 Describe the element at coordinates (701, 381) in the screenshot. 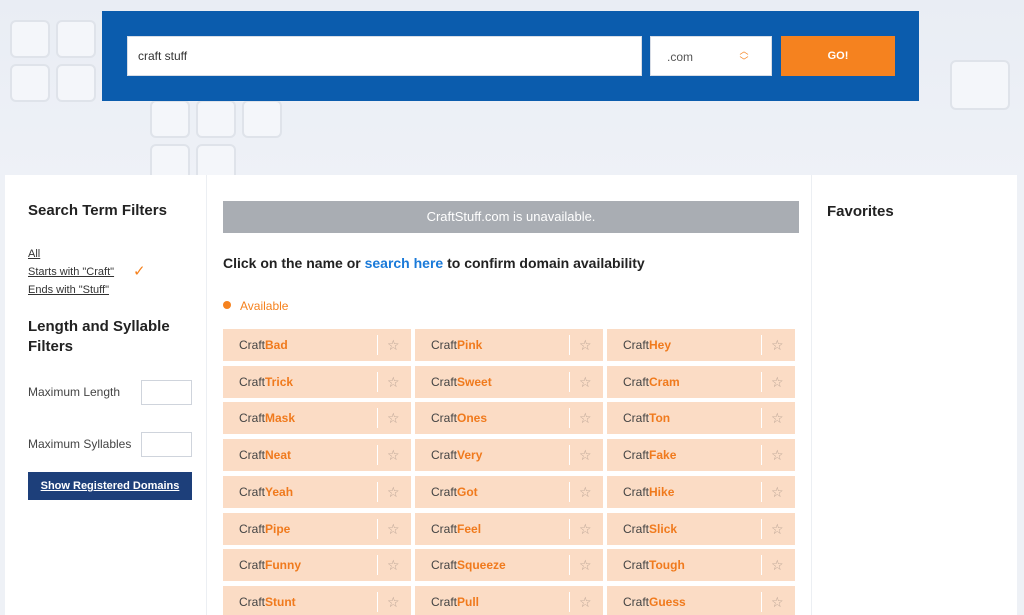

I see `domain-result-card: CraftCram ☆` at that location.